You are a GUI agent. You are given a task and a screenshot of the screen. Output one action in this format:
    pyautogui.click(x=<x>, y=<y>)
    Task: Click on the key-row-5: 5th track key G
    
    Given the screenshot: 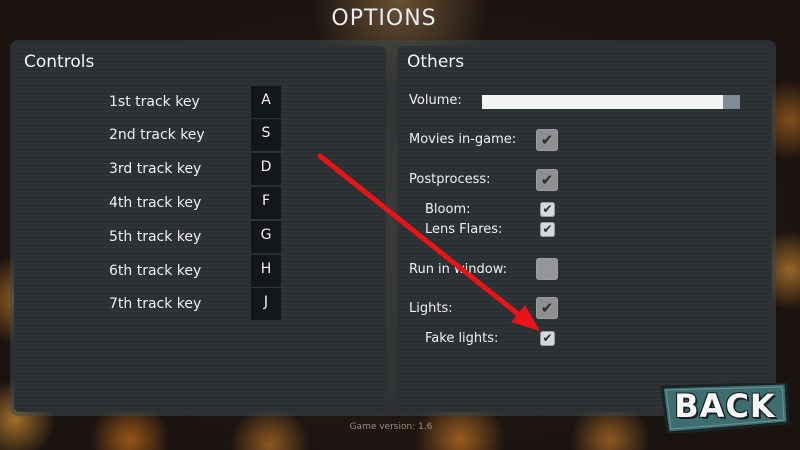 What is the action you would take?
    pyautogui.click(x=200, y=237)
    